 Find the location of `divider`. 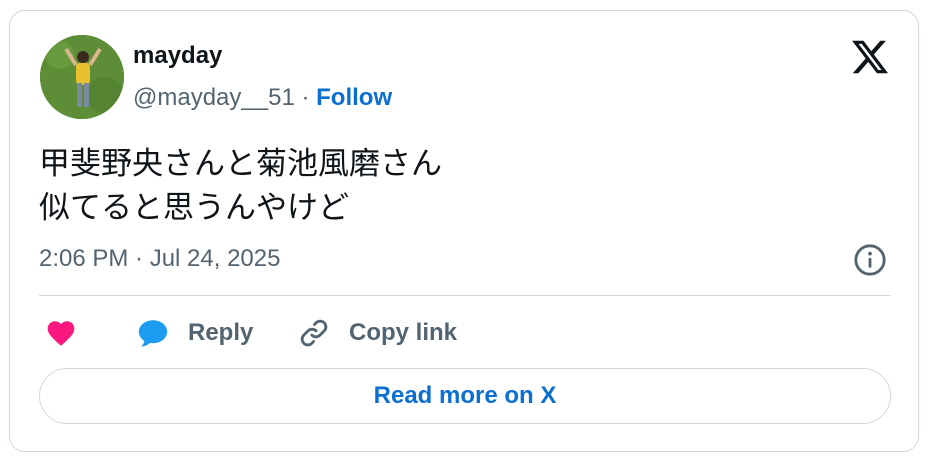

divider is located at coordinates (465, 295).